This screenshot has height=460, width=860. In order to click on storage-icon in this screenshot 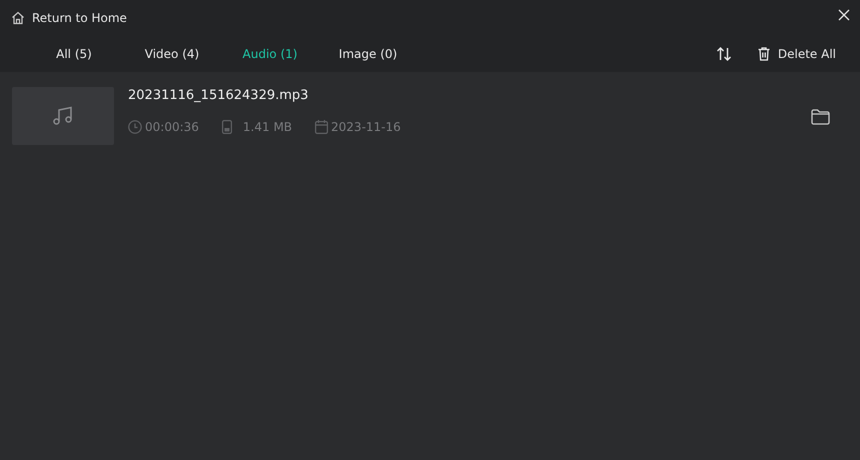, I will do `click(227, 127)`.